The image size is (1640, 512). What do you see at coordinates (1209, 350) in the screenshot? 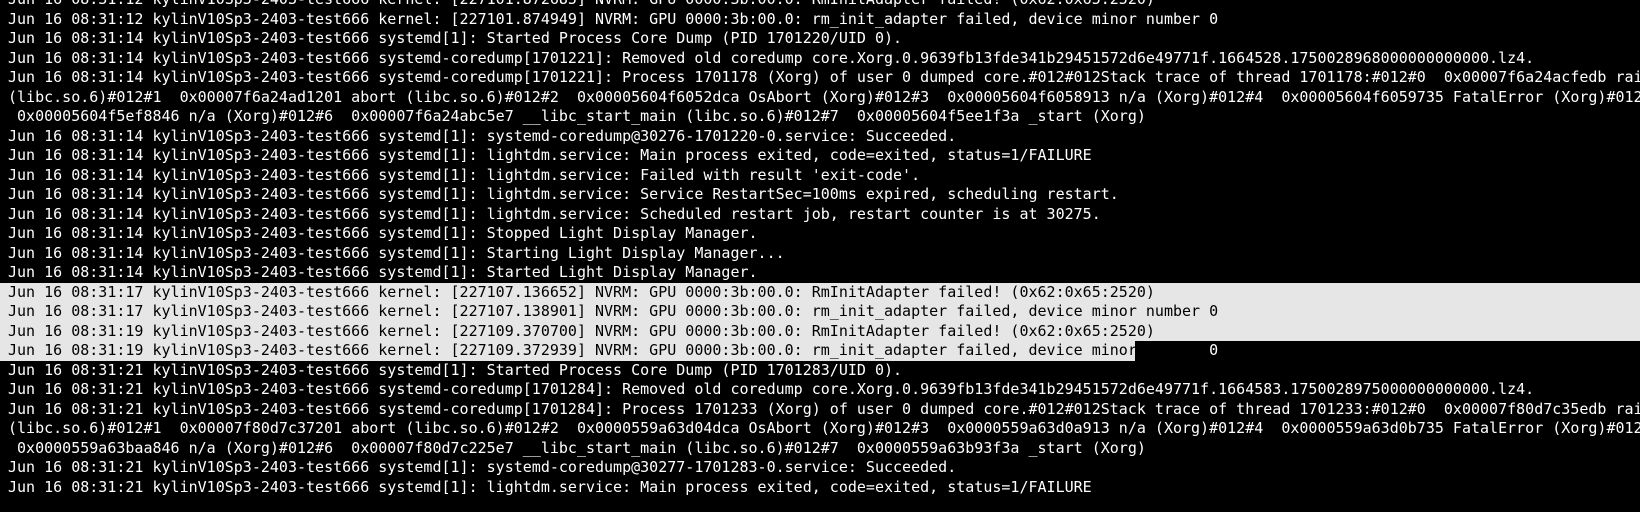
I see `unselected-text: 0` at bounding box center [1209, 350].